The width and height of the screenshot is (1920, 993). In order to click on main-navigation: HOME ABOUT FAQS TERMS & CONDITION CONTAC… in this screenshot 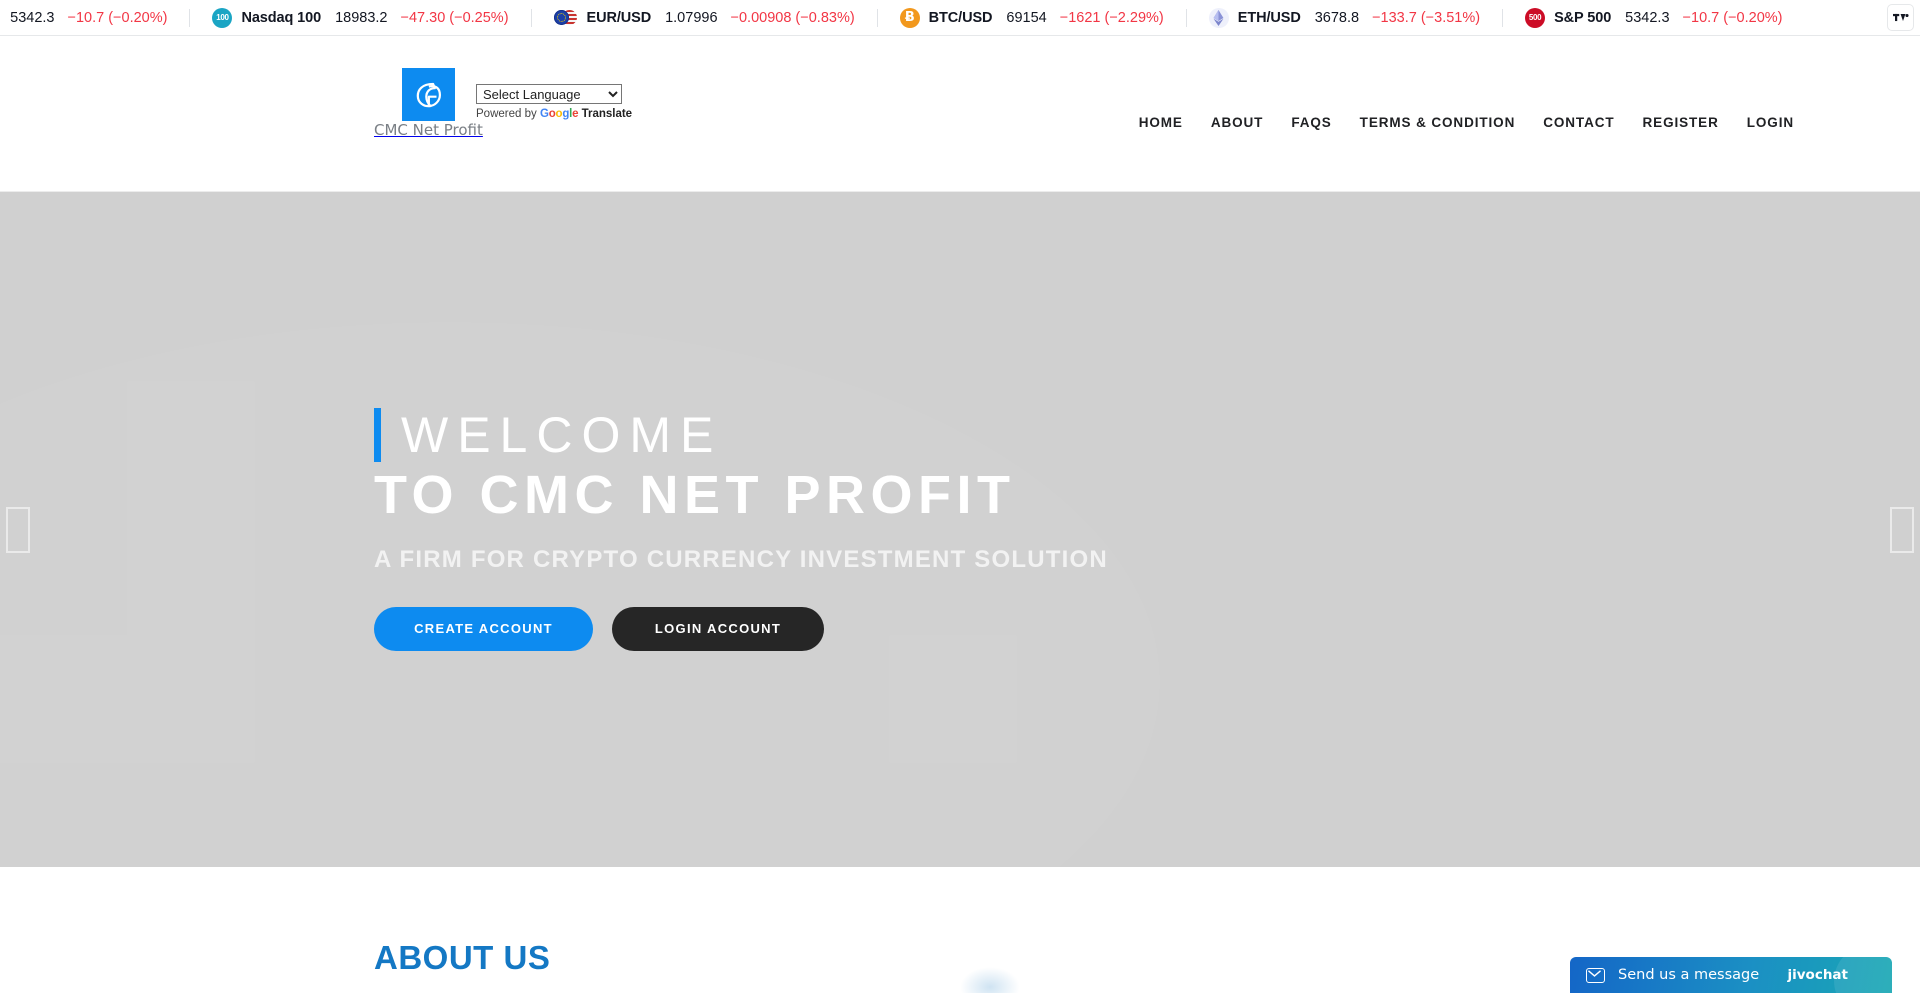, I will do `click(1466, 122)`.